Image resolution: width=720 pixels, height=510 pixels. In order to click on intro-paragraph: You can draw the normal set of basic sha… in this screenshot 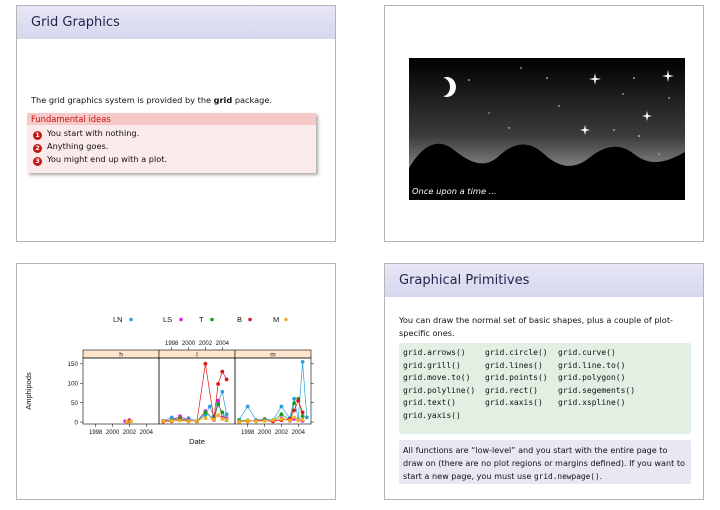, I will do `click(536, 326)`.